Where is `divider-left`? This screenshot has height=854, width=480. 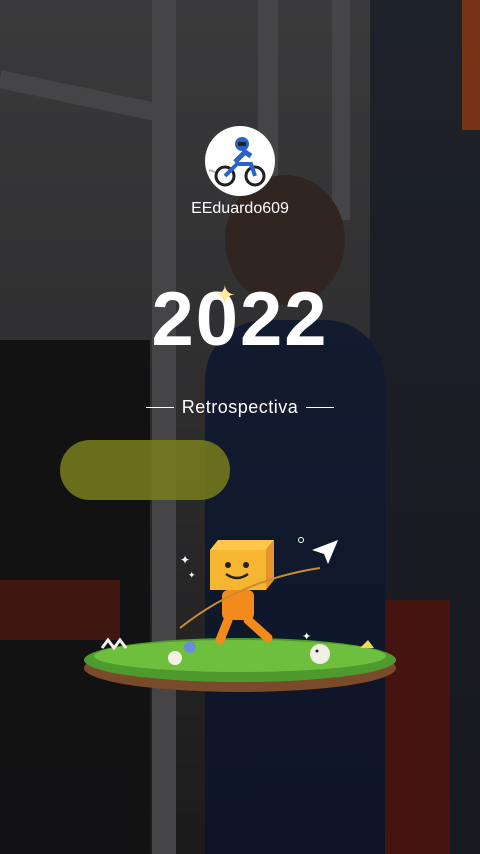 divider-left is located at coordinates (159, 407).